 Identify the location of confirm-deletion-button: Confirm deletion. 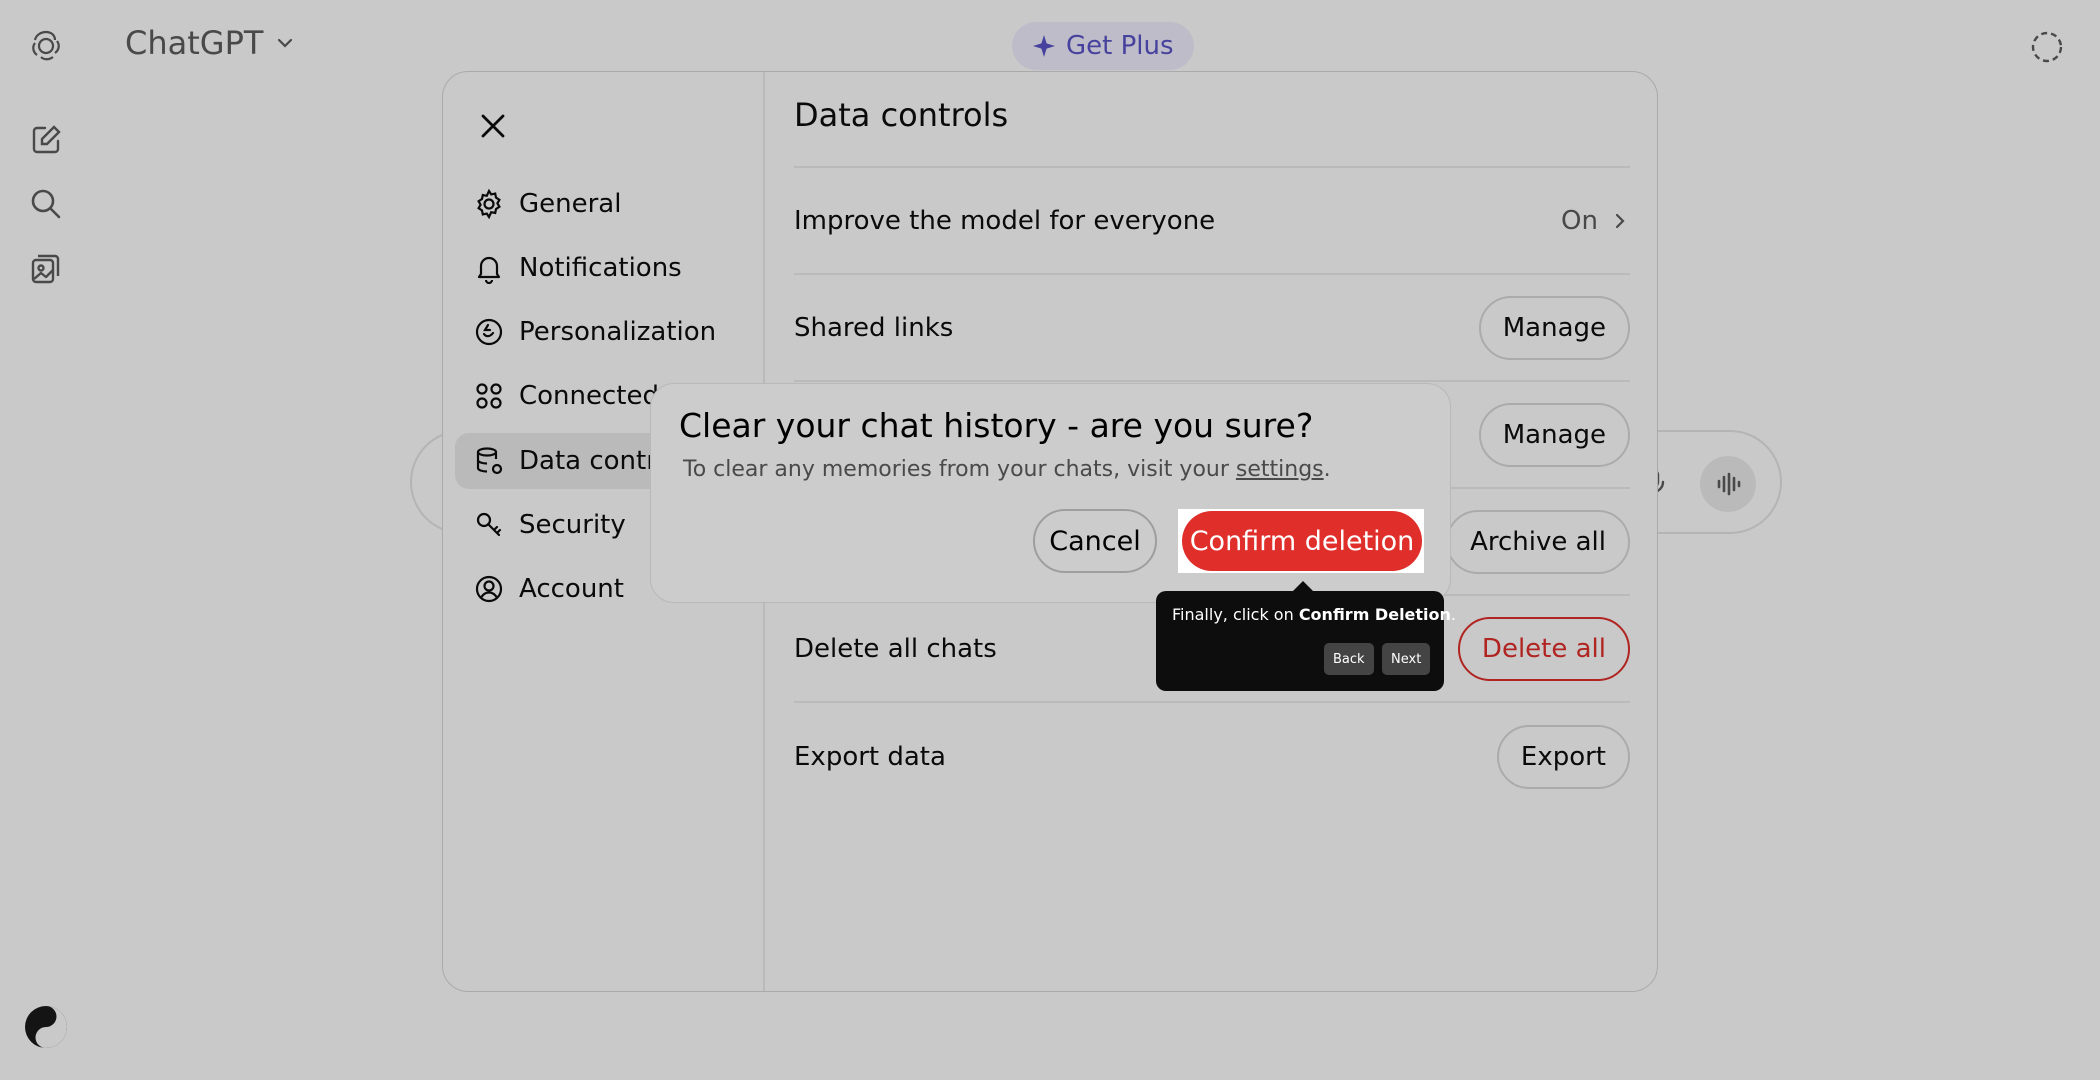
(1302, 541).